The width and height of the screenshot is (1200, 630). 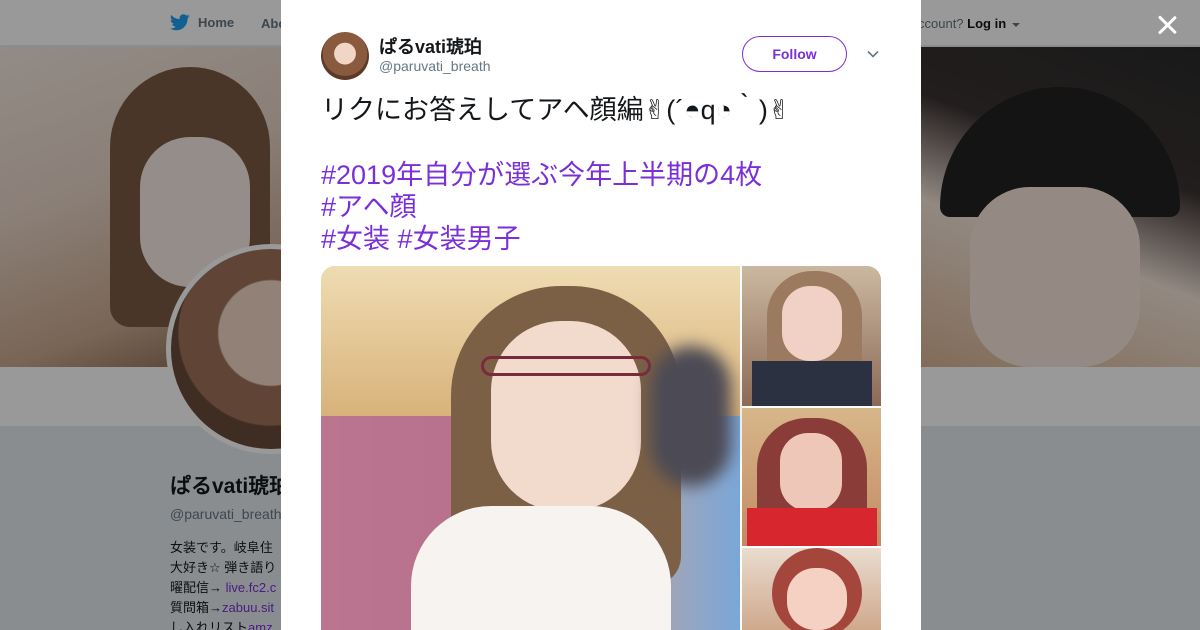 What do you see at coordinates (1167, 25) in the screenshot?
I see `close-icon` at bounding box center [1167, 25].